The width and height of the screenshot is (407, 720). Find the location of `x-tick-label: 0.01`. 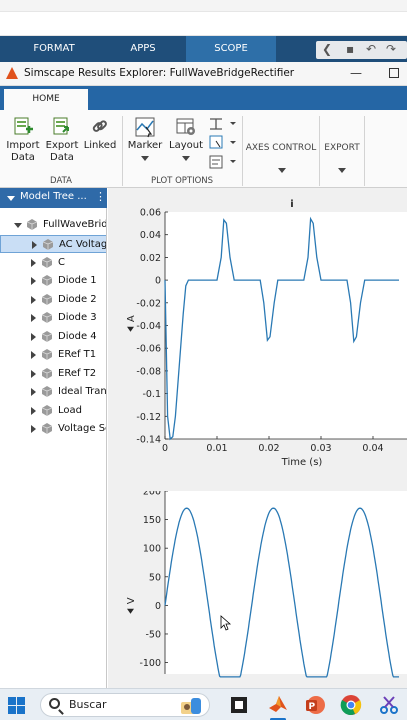

x-tick-label: 0.01 is located at coordinates (216, 448).